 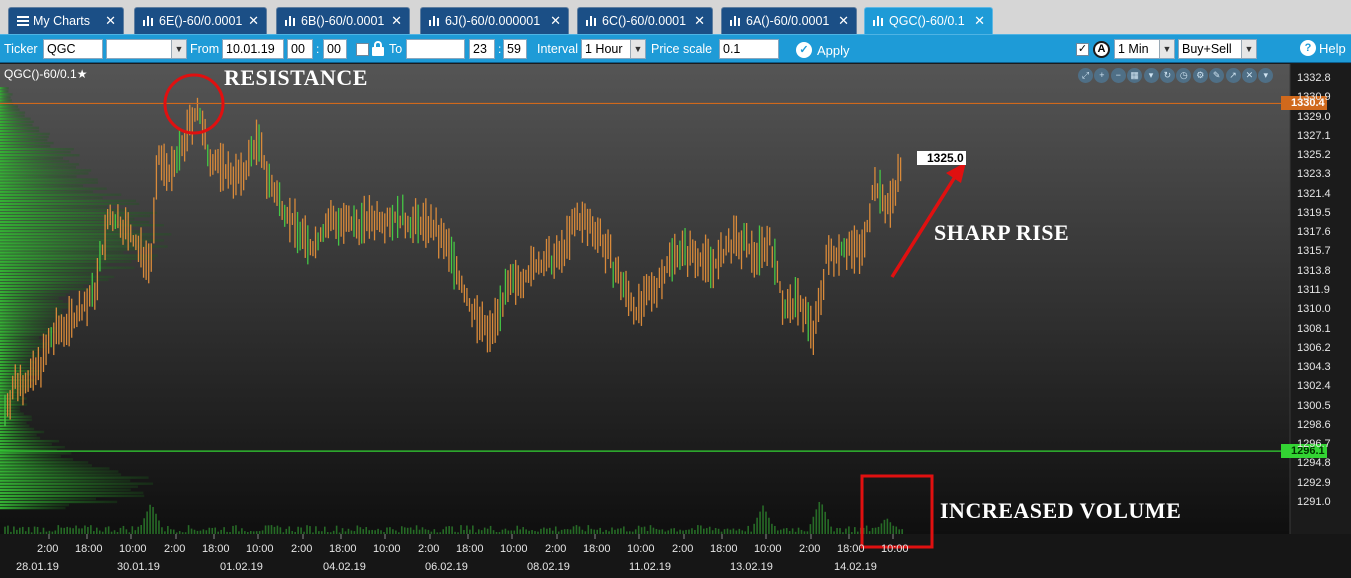 I want to click on ticker-dropdown: ▼, so click(x=146, y=49).